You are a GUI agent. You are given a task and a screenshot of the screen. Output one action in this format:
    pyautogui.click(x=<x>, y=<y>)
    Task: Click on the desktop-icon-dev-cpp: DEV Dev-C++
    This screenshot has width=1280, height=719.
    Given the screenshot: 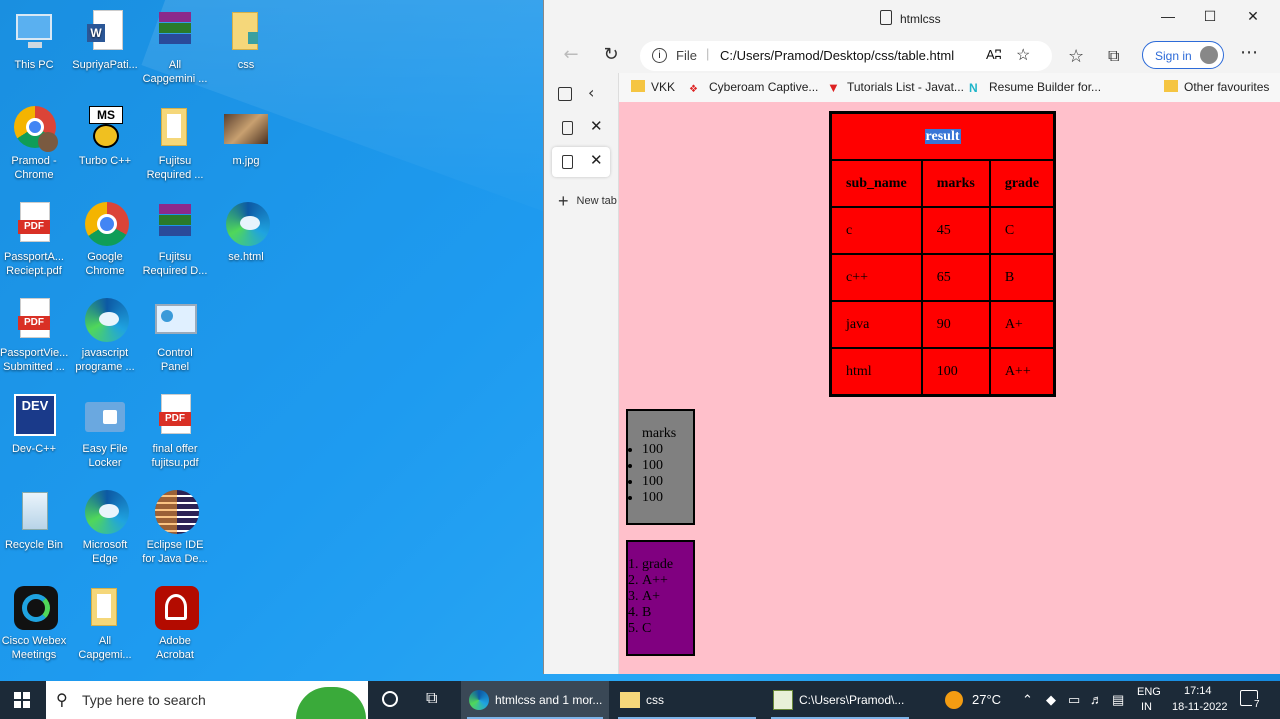 What is the action you would take?
    pyautogui.click(x=34, y=424)
    